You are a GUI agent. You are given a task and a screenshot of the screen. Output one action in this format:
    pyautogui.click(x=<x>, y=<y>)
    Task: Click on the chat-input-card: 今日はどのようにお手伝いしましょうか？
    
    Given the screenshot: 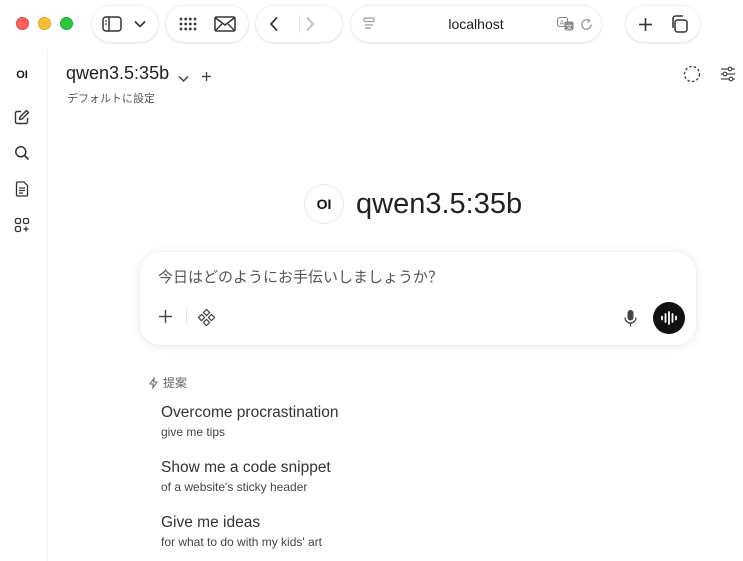 What is the action you would take?
    pyautogui.click(x=418, y=298)
    